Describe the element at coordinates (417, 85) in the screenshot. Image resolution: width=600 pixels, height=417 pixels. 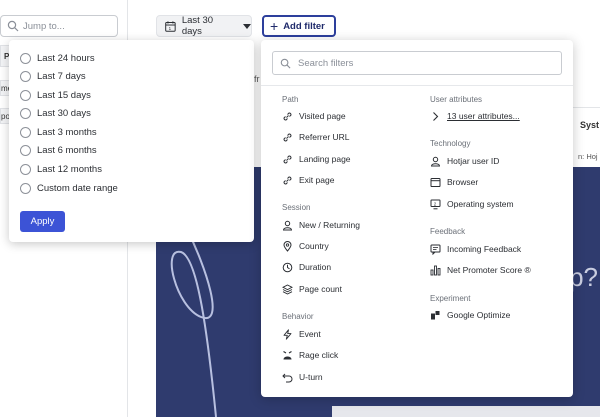
I see `divider` at that location.